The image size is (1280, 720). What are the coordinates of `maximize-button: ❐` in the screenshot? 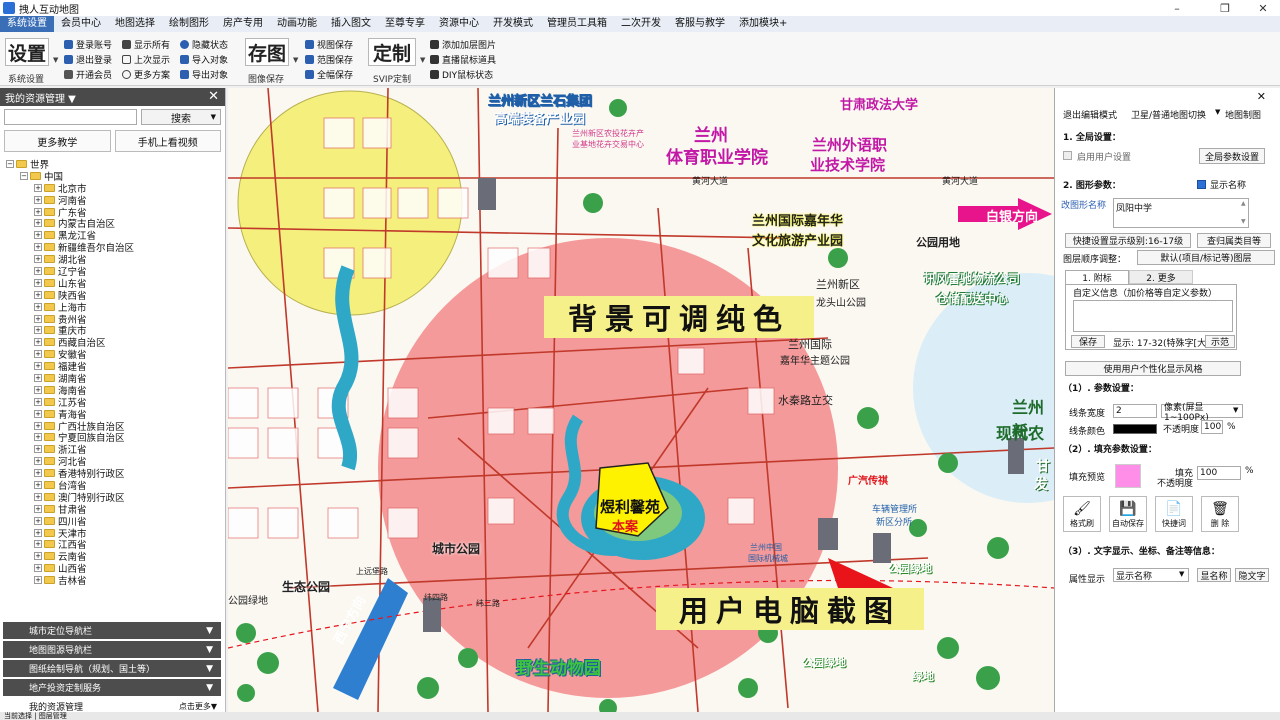 It's located at (1225, 8).